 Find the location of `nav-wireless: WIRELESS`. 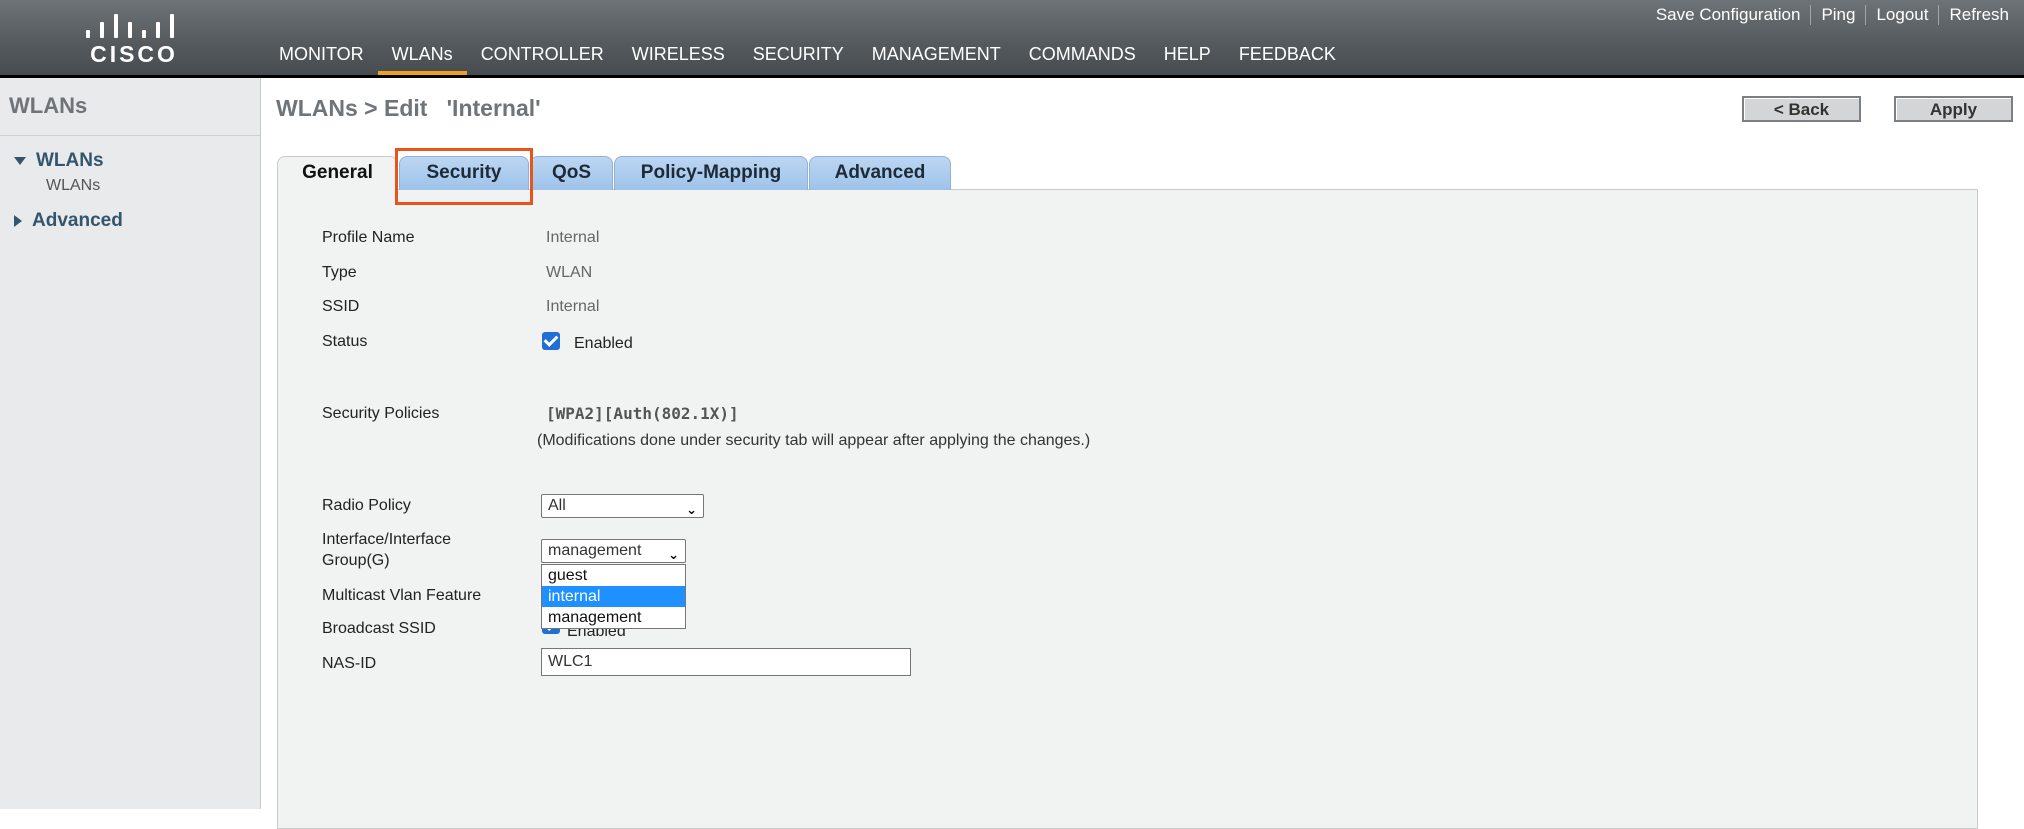

nav-wireless: WIRELESS is located at coordinates (678, 58).